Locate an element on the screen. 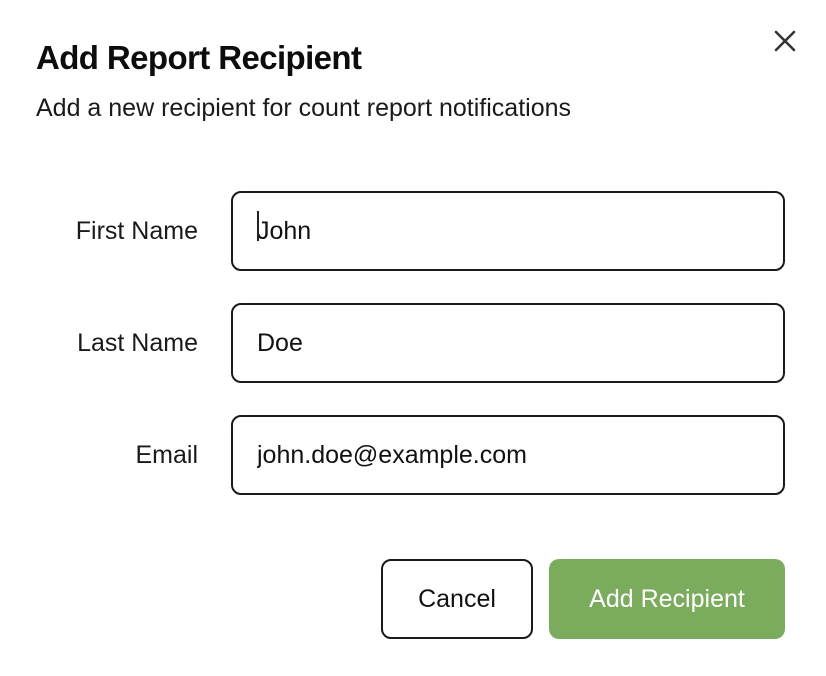 Image resolution: width=826 pixels, height=676 pixels. cancel-button: Cancel is located at coordinates (457, 599).